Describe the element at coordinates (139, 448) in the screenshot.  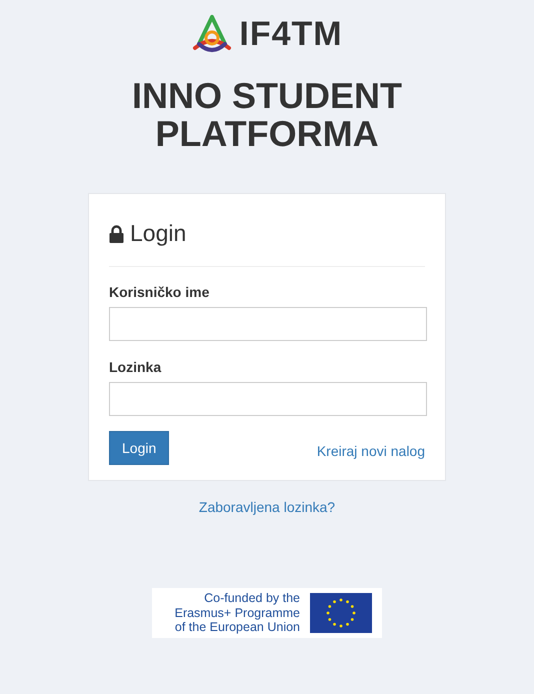
I see `login-button: Login` at that location.